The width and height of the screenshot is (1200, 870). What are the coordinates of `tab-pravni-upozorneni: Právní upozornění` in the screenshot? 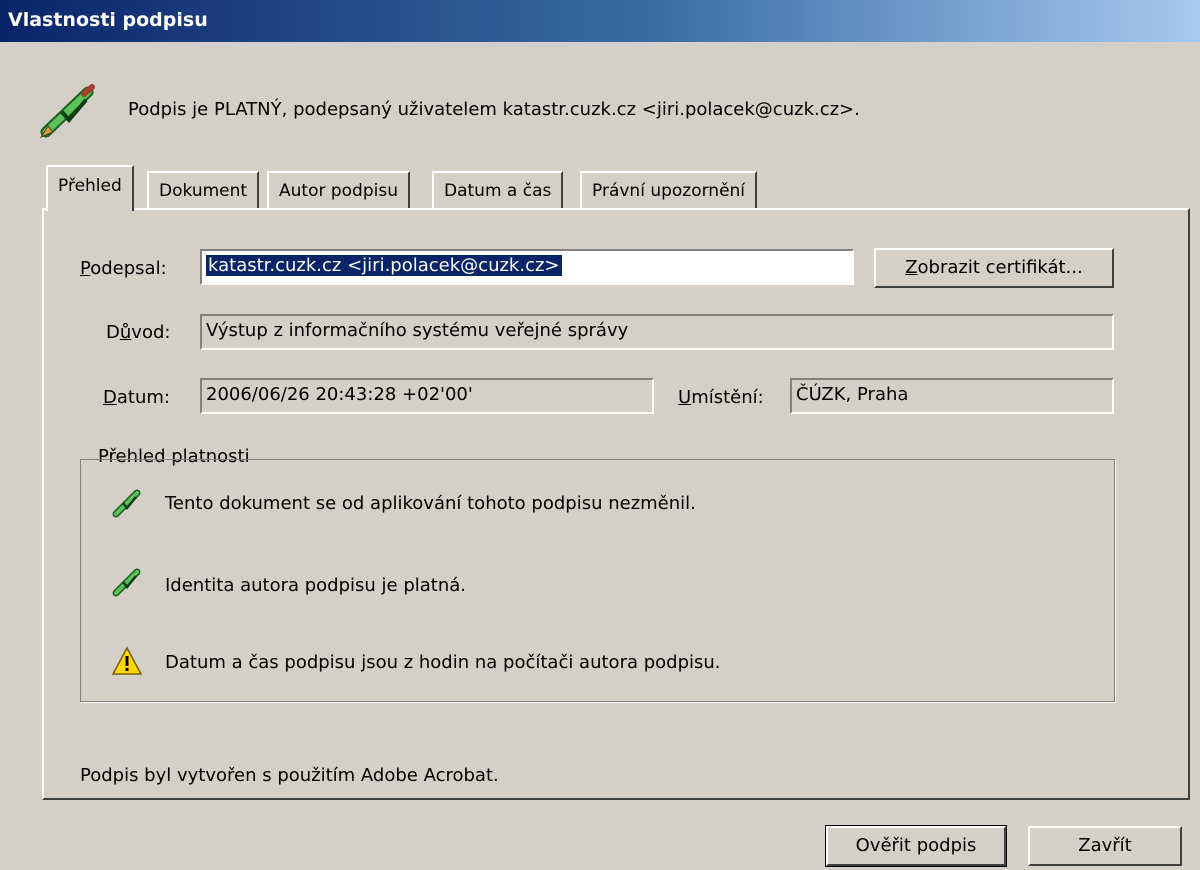 It's located at (669, 190).